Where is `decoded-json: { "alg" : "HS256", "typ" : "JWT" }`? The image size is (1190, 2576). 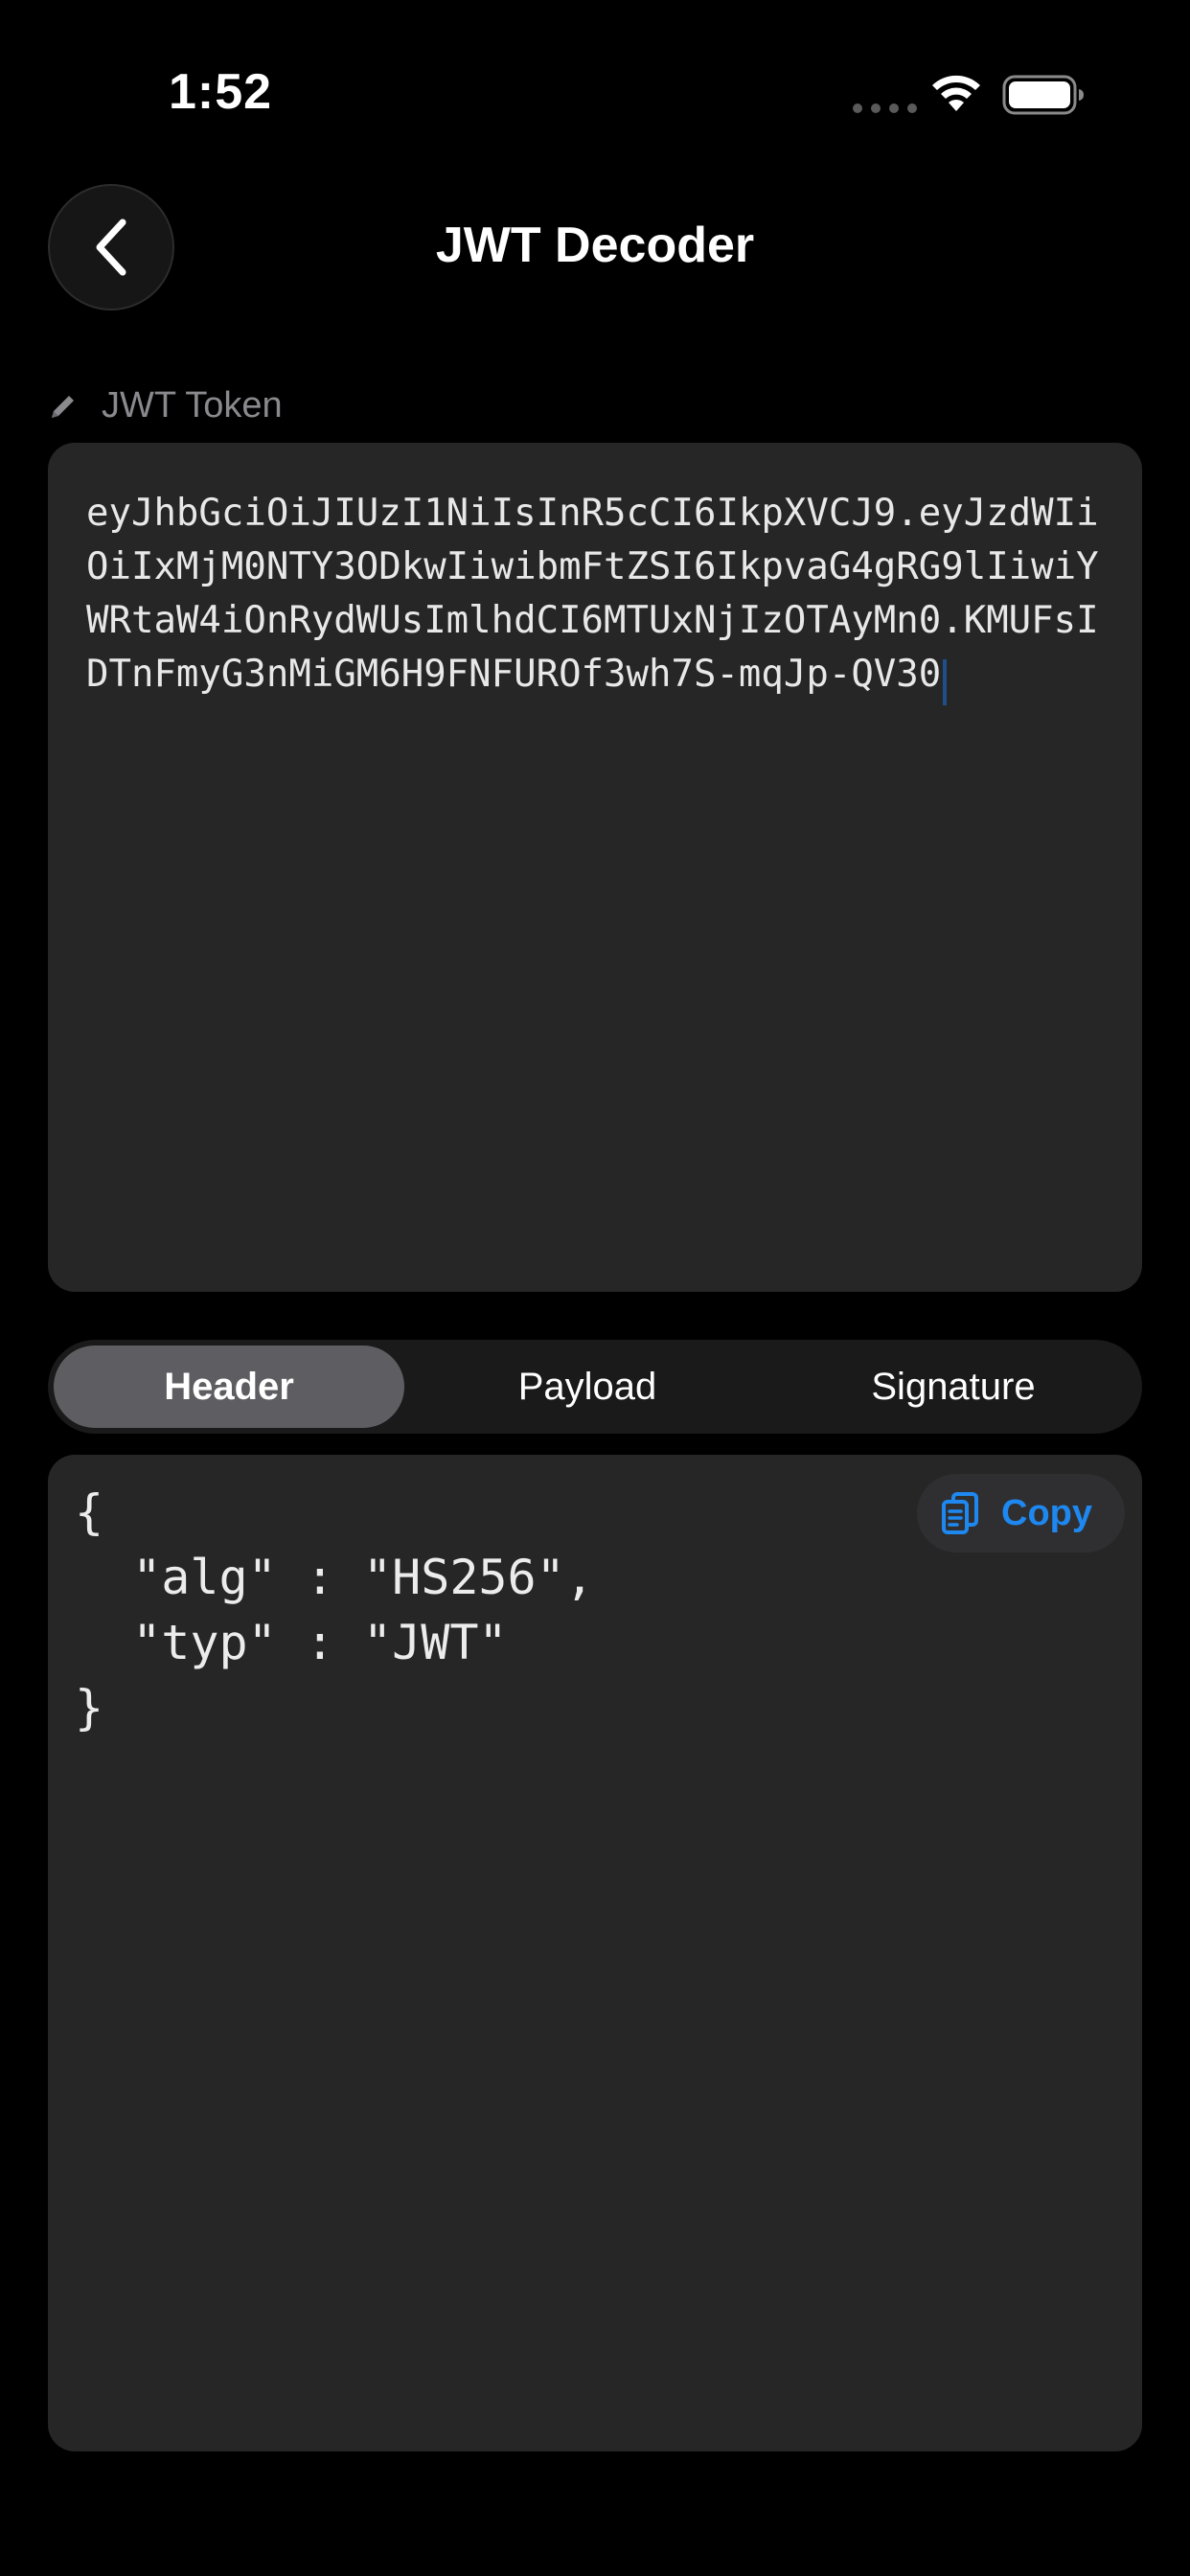
decoded-json: { "alg" : "HS256", "typ" : "JWT" } is located at coordinates (334, 1610).